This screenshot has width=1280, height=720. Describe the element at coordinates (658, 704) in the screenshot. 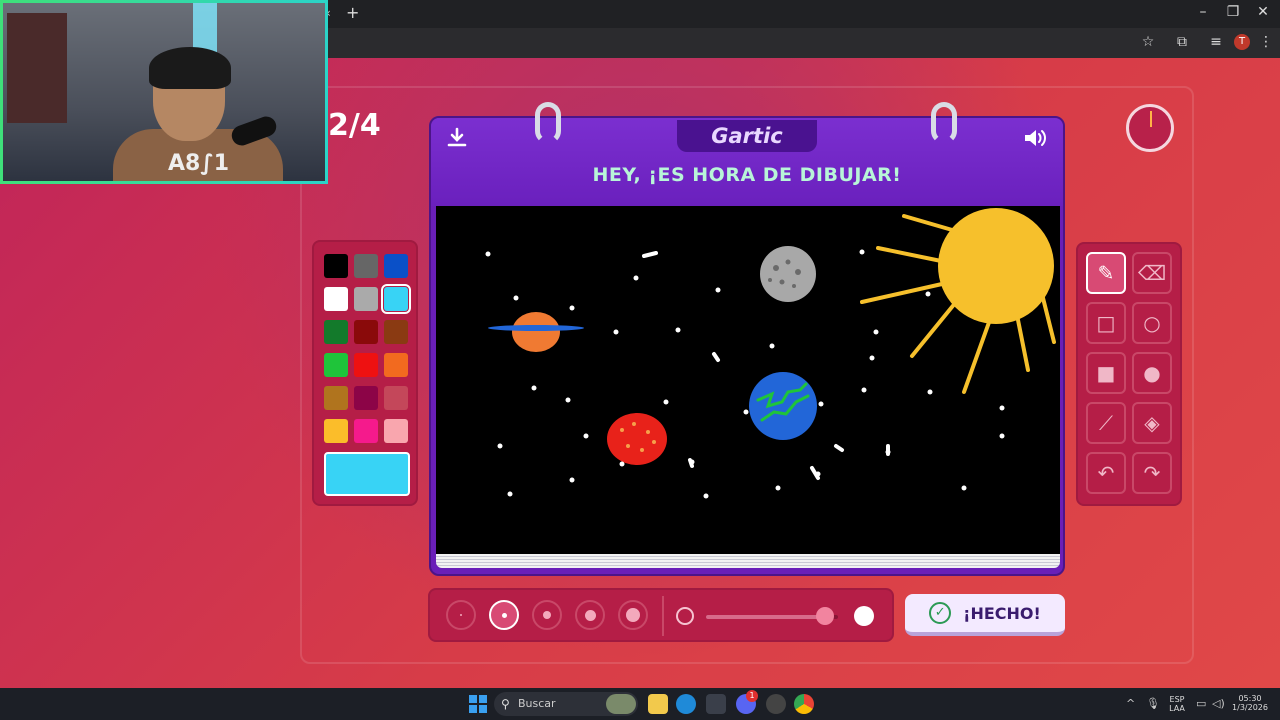

I see `file-explorer-icon` at that location.